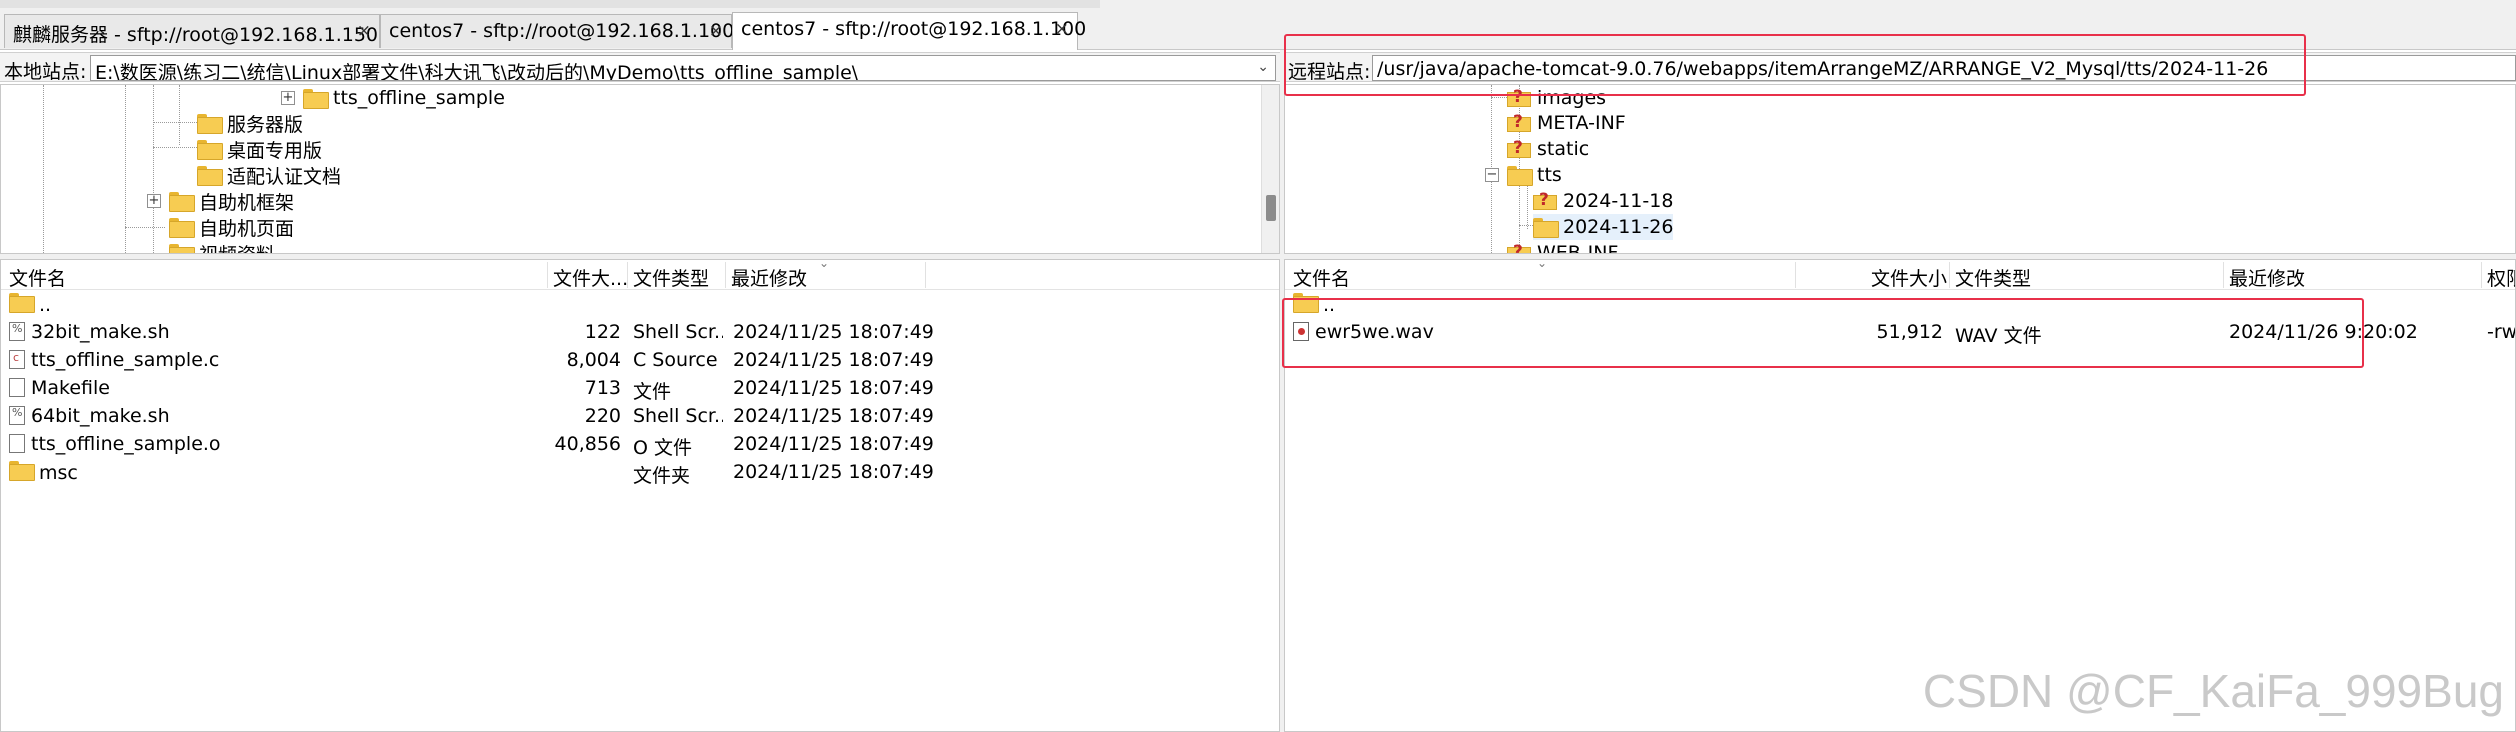 This screenshot has width=2516, height=732. Describe the element at coordinates (126, 444) in the screenshot. I see `file-name: tts_offline_sample.o` at that location.